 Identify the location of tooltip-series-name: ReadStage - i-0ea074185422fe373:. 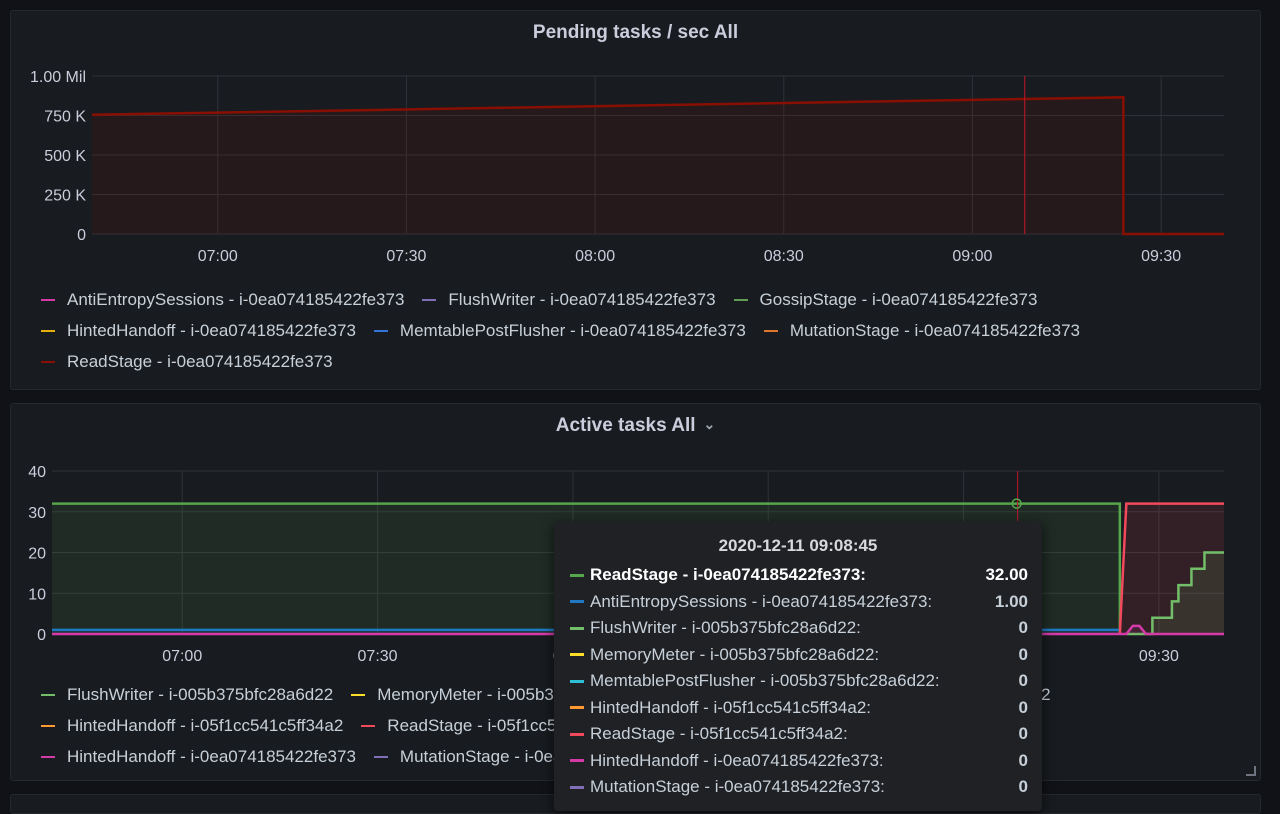
(728, 575).